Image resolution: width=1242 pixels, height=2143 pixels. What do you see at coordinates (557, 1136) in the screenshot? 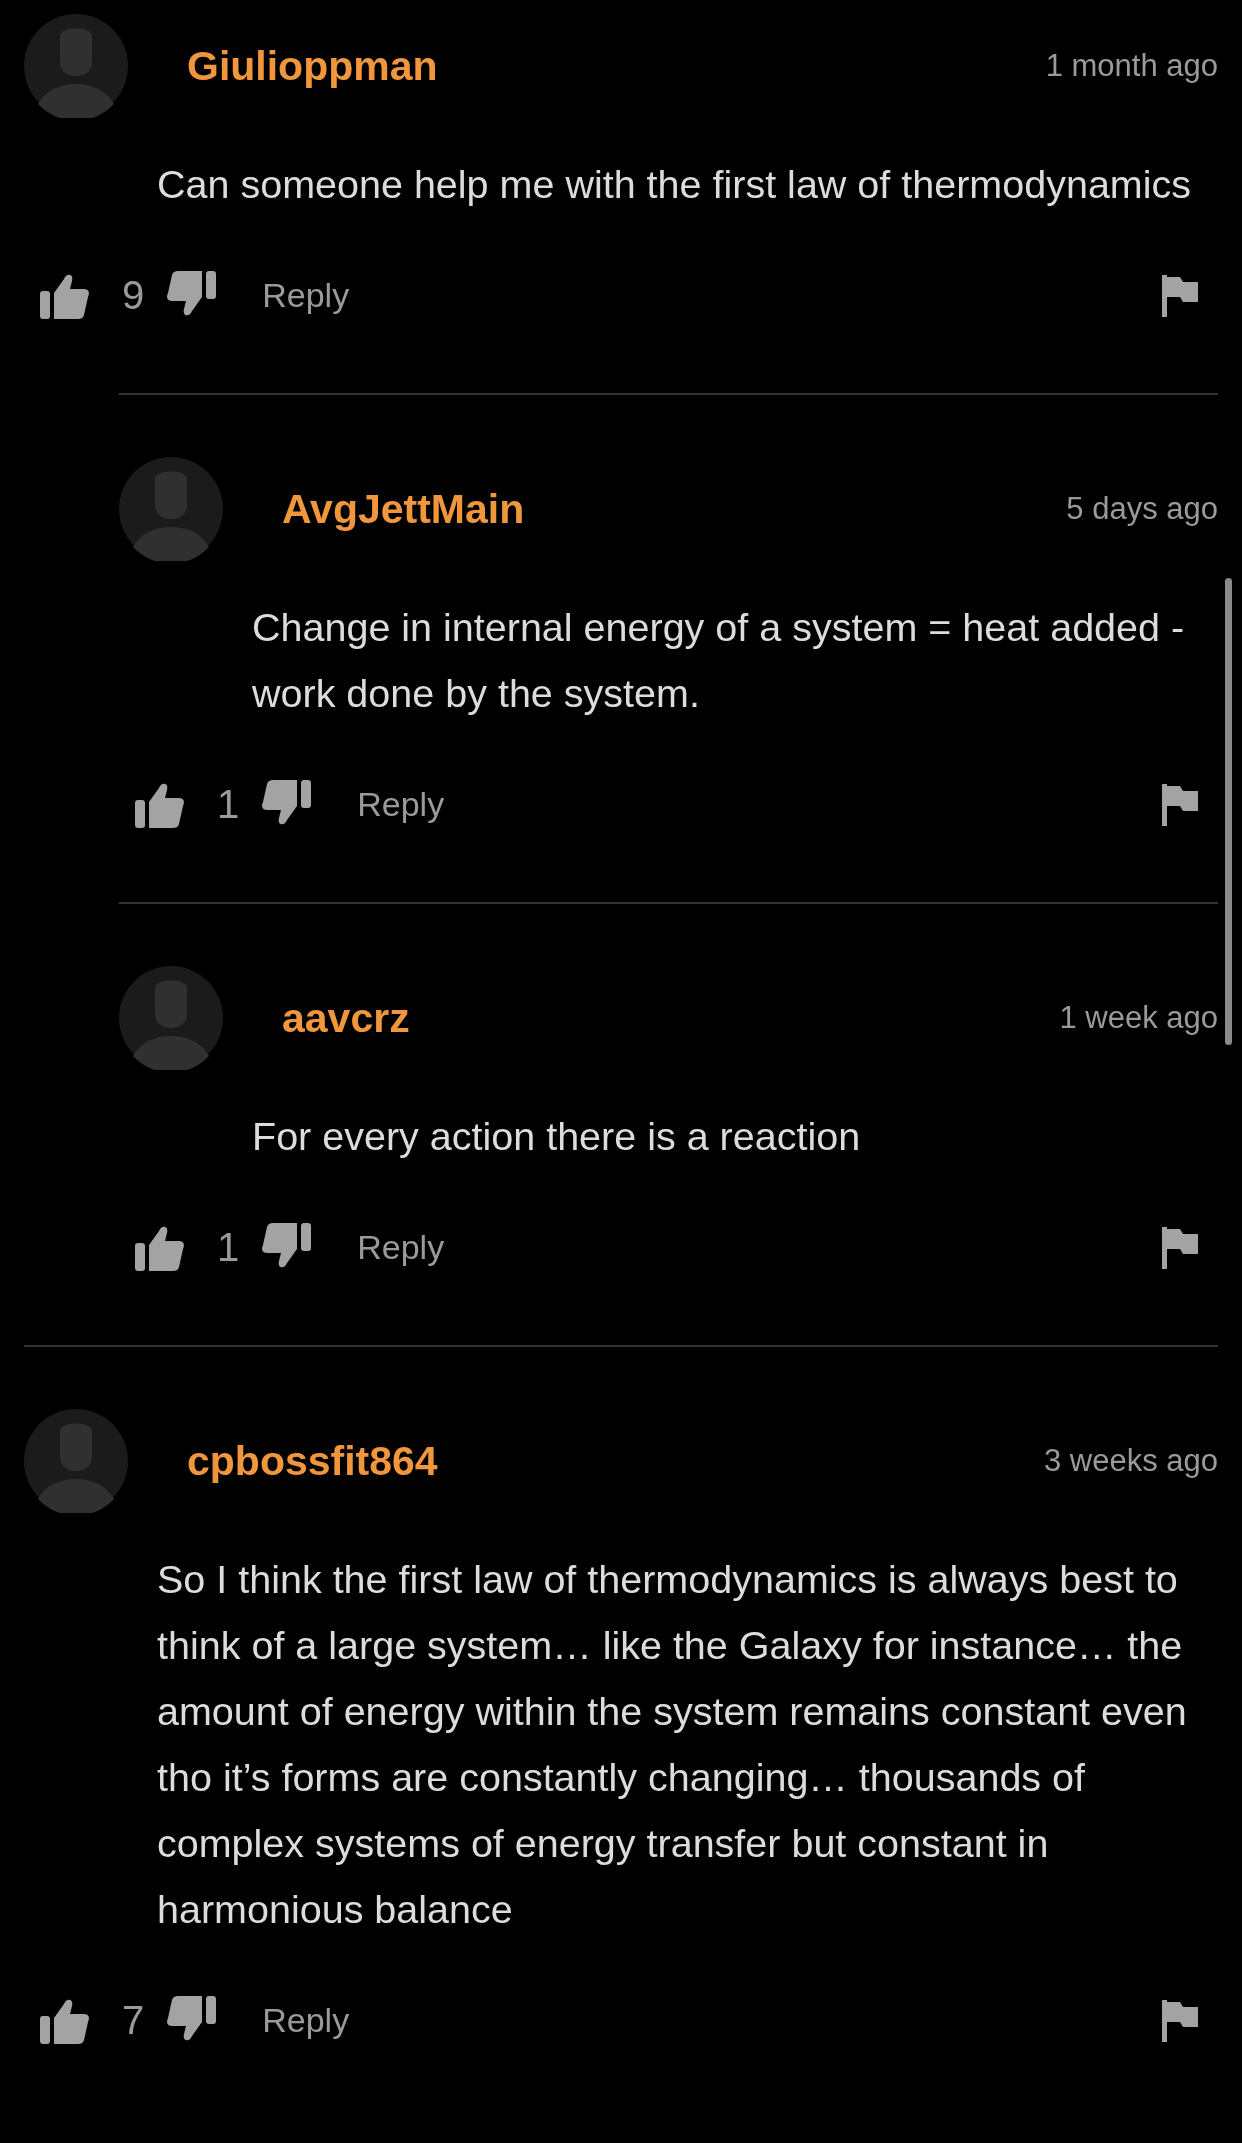
I see `comment-text: For every action there is a reaction` at bounding box center [557, 1136].